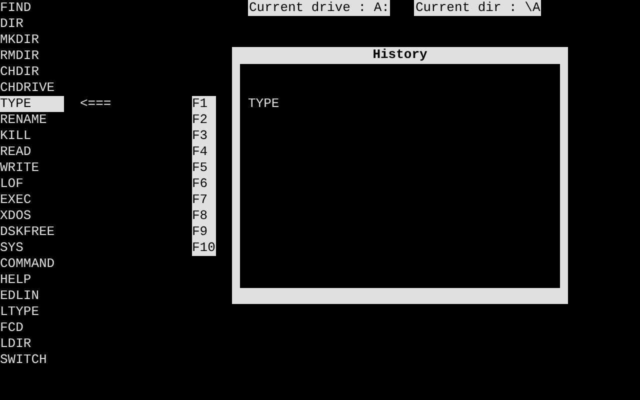 This screenshot has height=400, width=640. I want to click on command-item: COMMAND, so click(32, 264).